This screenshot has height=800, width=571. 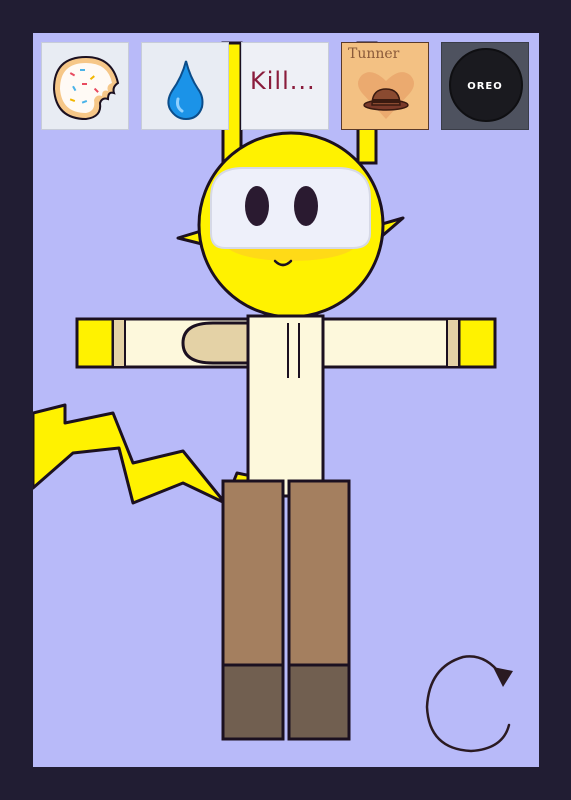 I want to click on left-hand, so click(x=95, y=343).